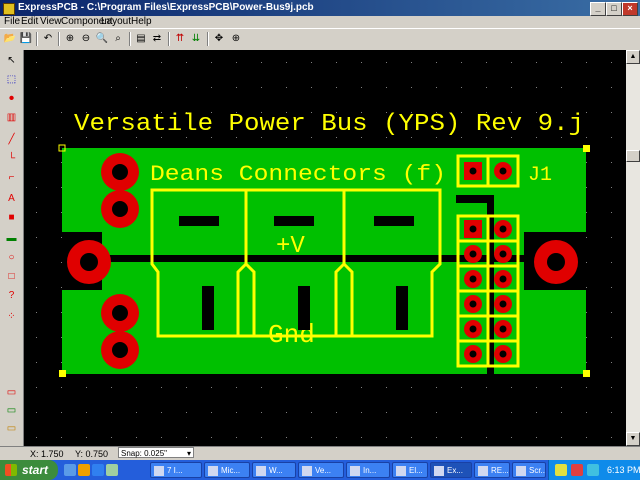 This screenshot has width=640, height=480. Describe the element at coordinates (102, 39) in the screenshot. I see `zoom-area-icon: 🔍` at that location.